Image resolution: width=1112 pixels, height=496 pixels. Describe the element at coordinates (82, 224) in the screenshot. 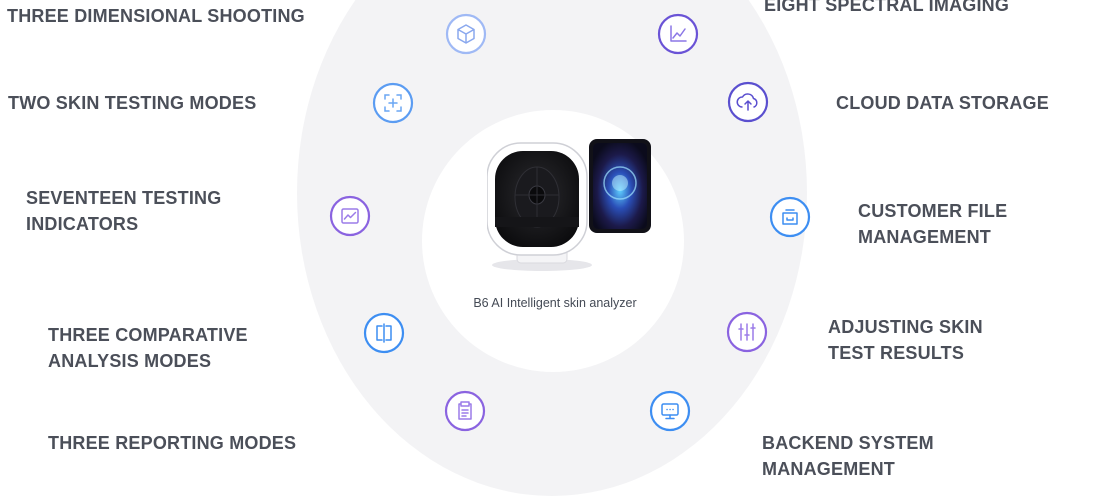

I see `label-line: INDICATORS` at that location.